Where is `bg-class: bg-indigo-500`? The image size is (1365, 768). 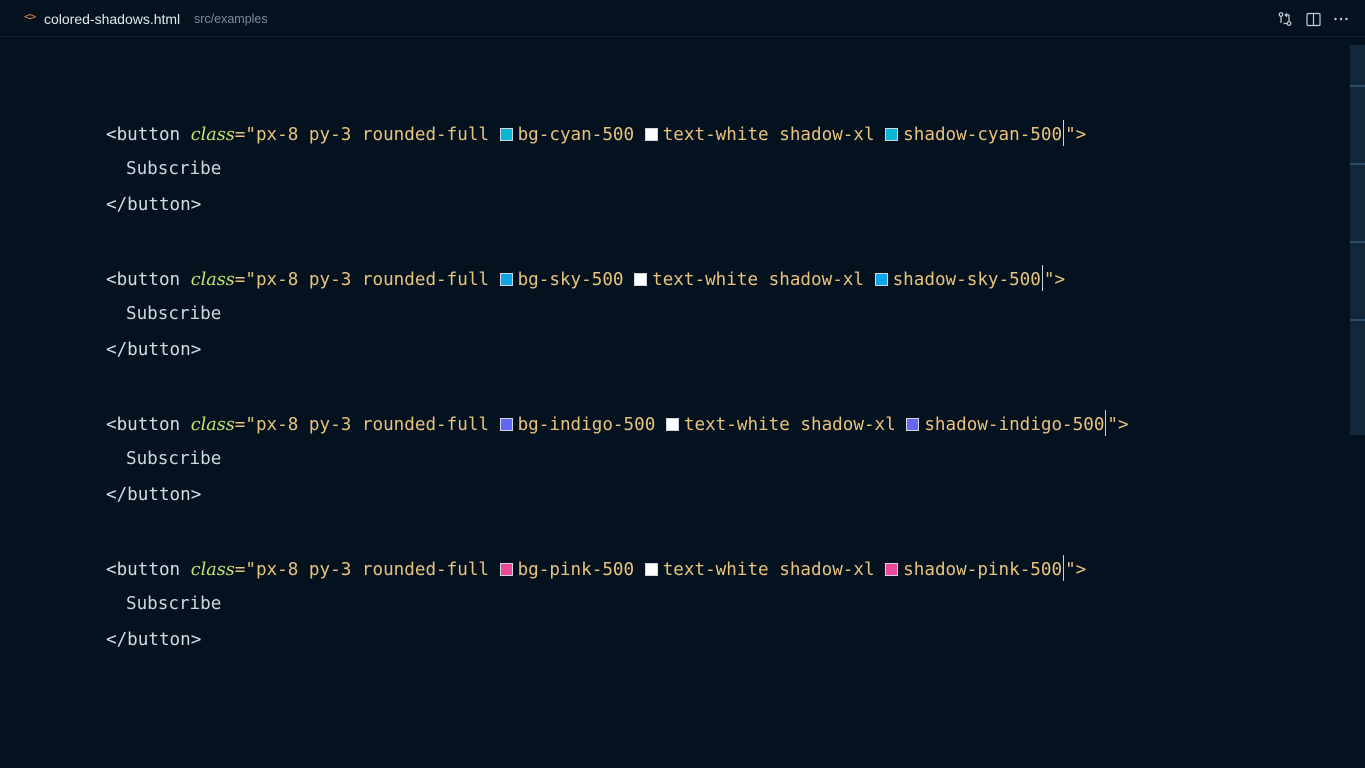 bg-class: bg-indigo-500 is located at coordinates (586, 425).